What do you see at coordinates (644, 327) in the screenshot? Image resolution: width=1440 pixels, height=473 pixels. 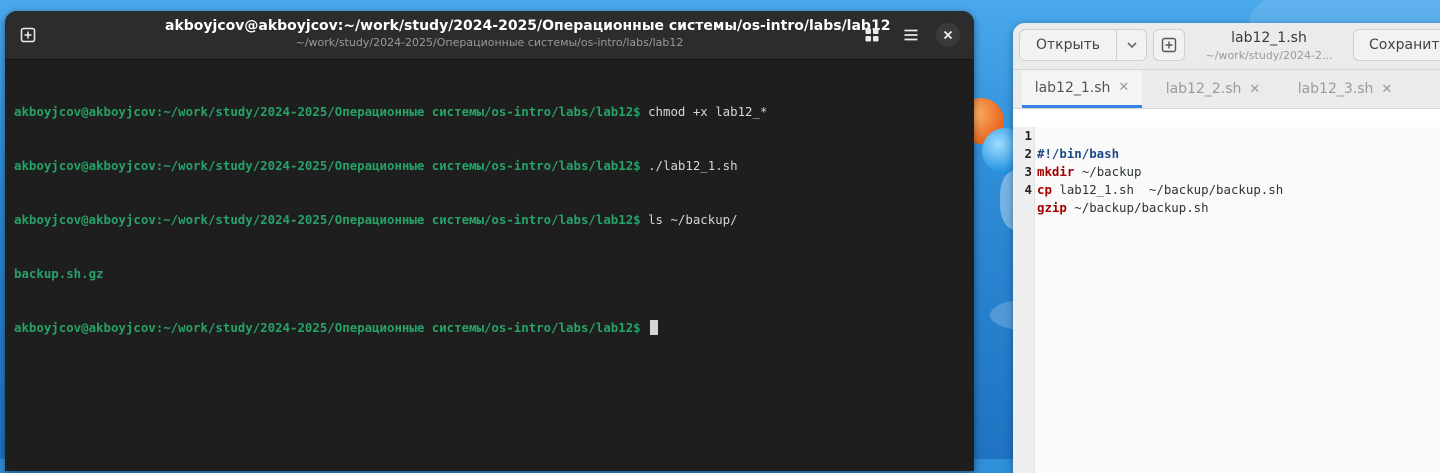 I see `command-text` at bounding box center [644, 327].